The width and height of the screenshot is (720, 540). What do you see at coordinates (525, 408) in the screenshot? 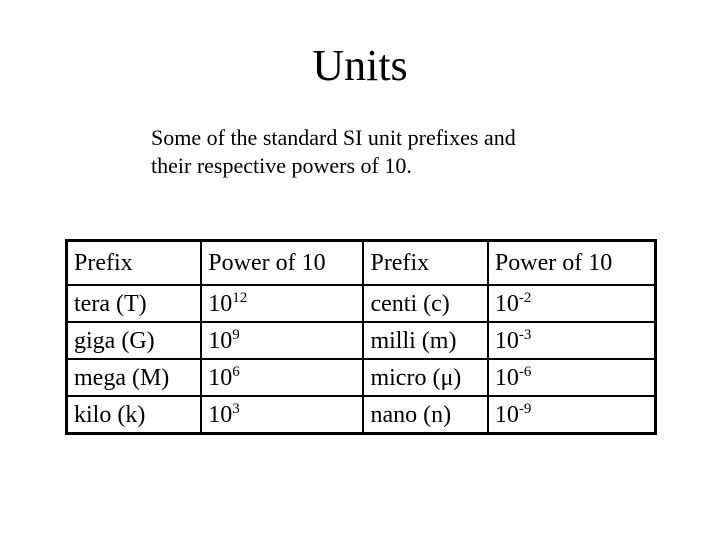
I see `power-exponent: -9` at bounding box center [525, 408].